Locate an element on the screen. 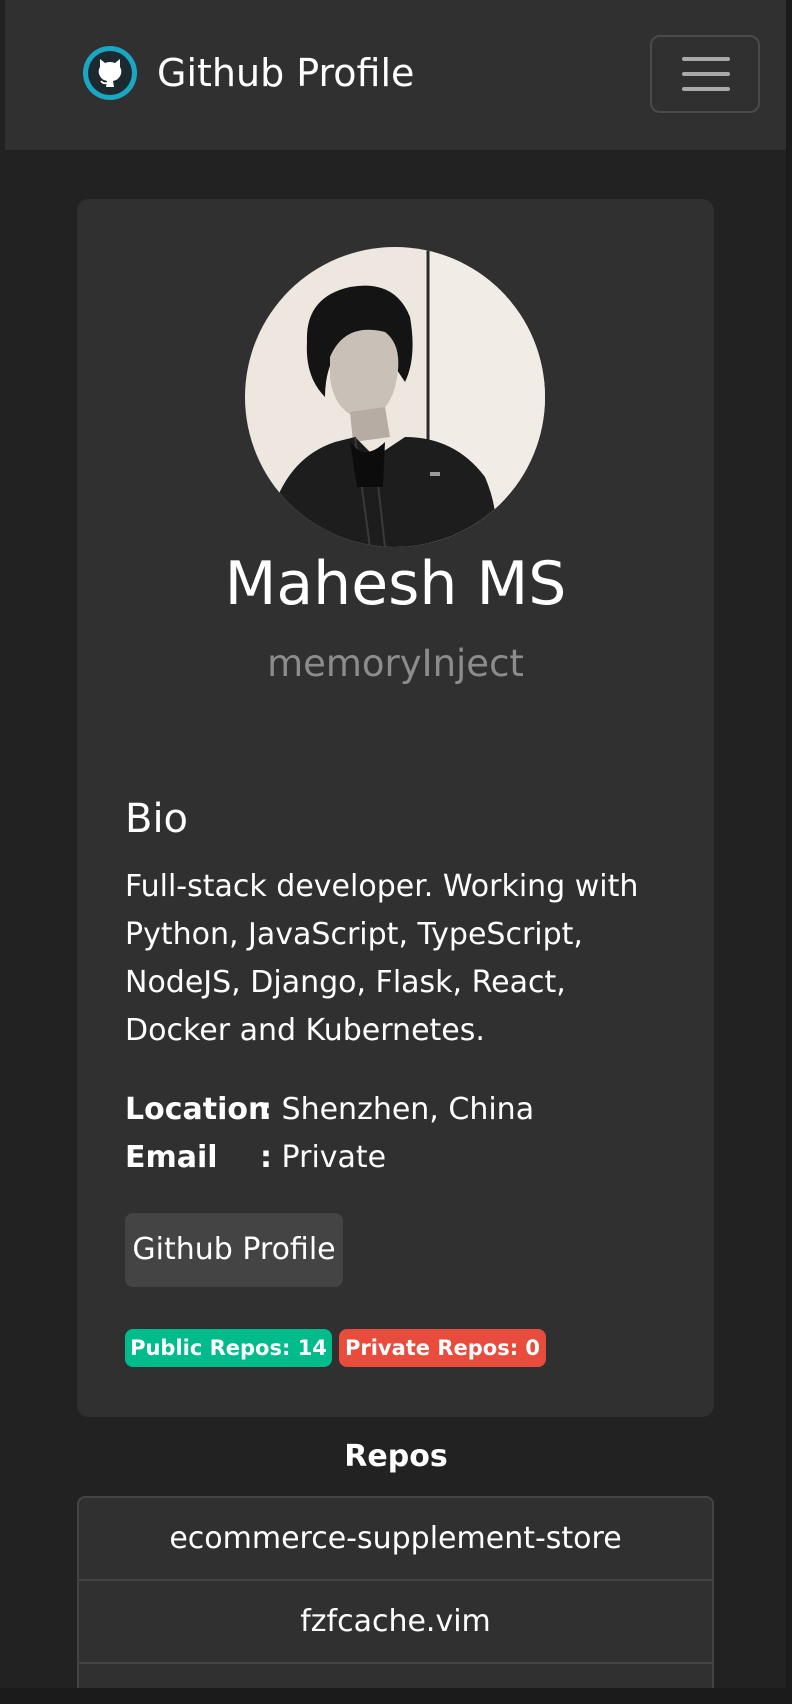 The width and height of the screenshot is (792, 1704). bio-heading: Bio is located at coordinates (157, 819).